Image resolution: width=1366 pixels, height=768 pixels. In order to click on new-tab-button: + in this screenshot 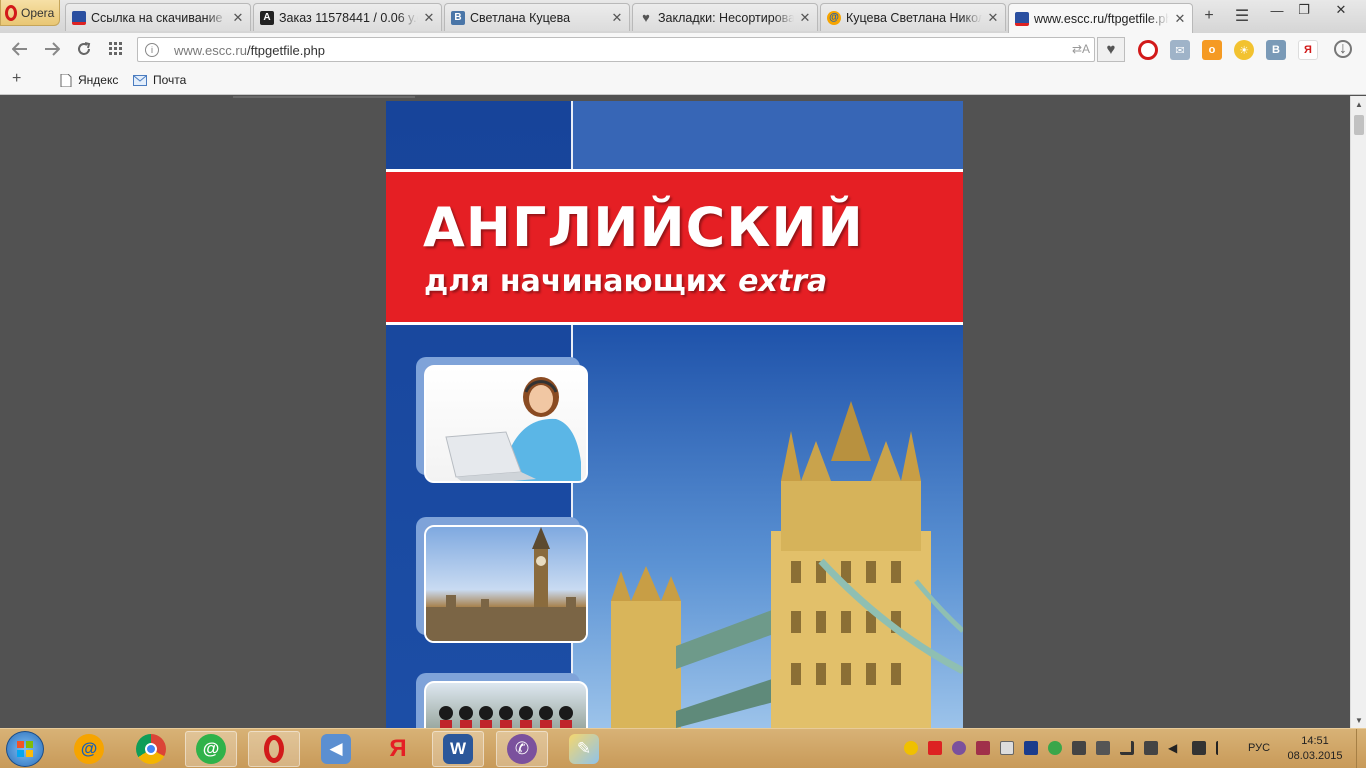, I will do `click(1209, 16)`.